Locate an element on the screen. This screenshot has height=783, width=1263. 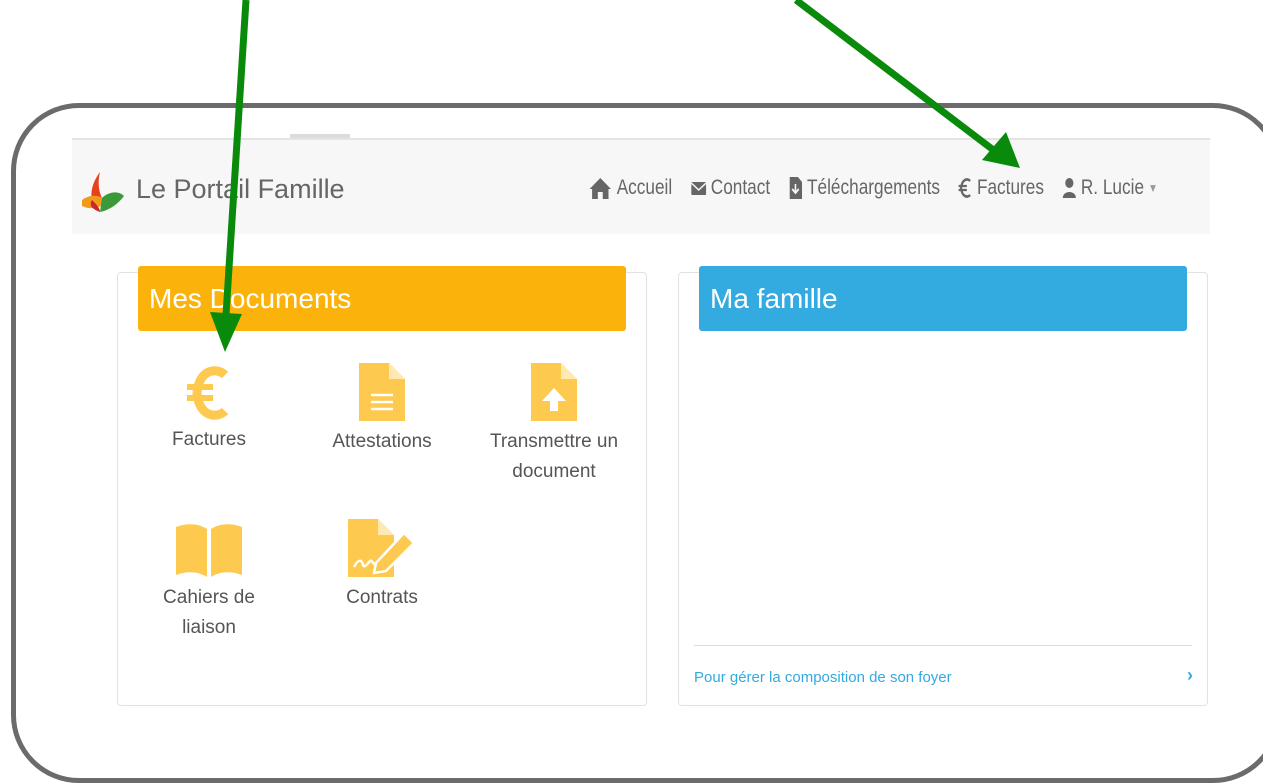
document-icon is located at coordinates (382, 392).